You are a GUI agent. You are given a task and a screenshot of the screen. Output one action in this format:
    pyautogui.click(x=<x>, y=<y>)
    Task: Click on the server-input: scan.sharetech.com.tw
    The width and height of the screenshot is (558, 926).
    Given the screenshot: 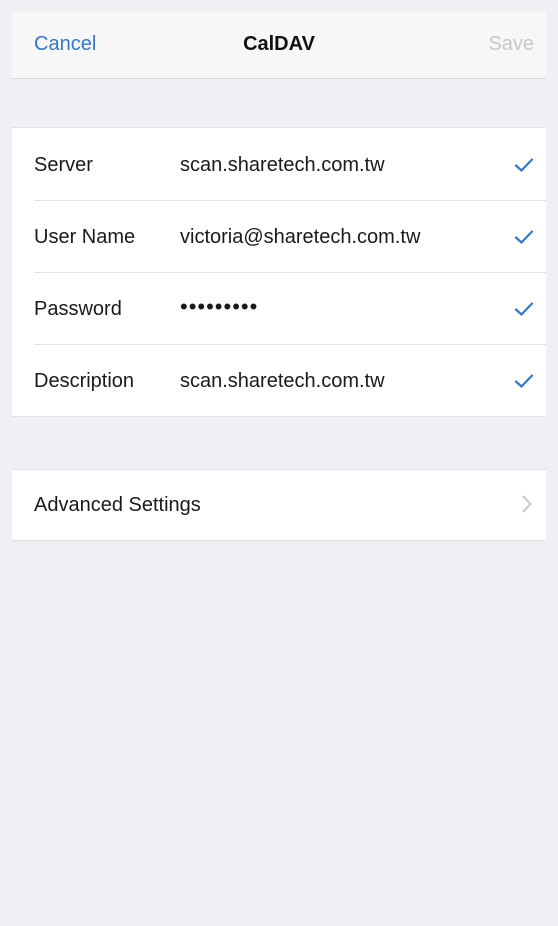 What is the action you would take?
    pyautogui.click(x=282, y=165)
    